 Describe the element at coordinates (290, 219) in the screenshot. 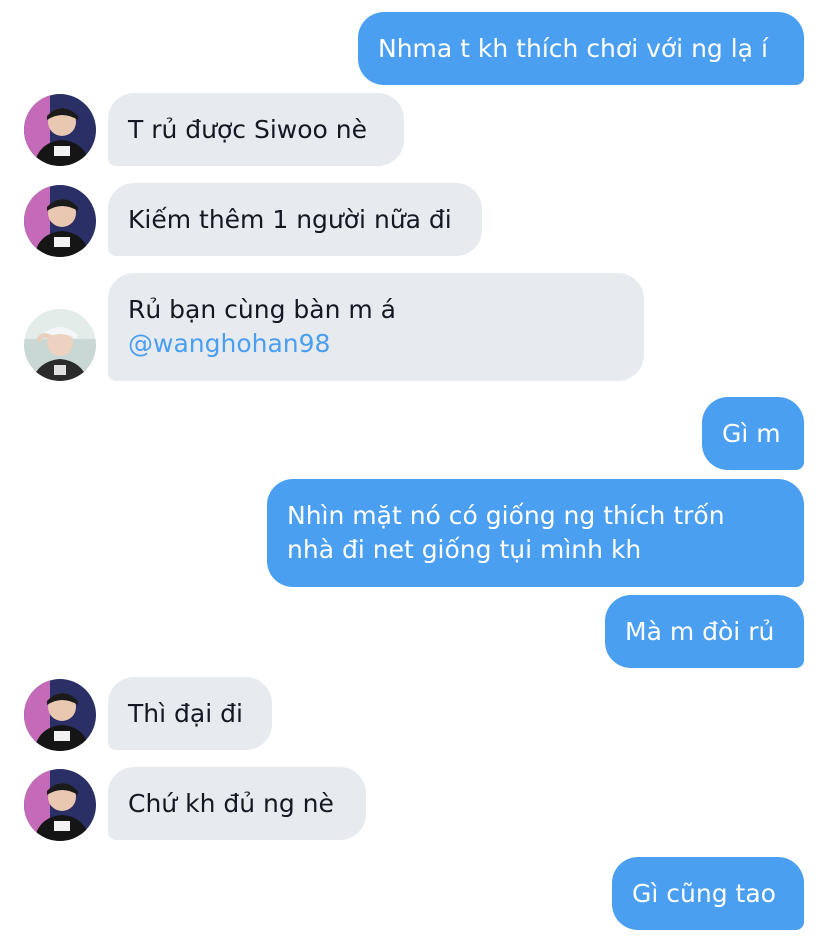

I see `message-text: Kiếm thêm 1 người nữa đi` at that location.